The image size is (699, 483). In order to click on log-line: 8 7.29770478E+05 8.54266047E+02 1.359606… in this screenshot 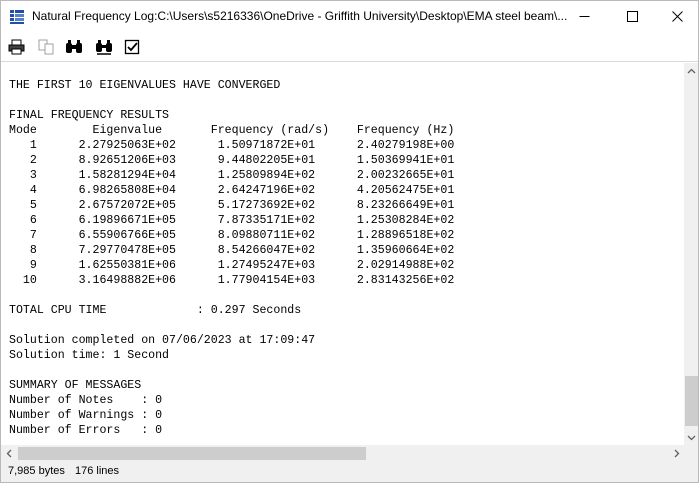, I will do `click(232, 250)`.